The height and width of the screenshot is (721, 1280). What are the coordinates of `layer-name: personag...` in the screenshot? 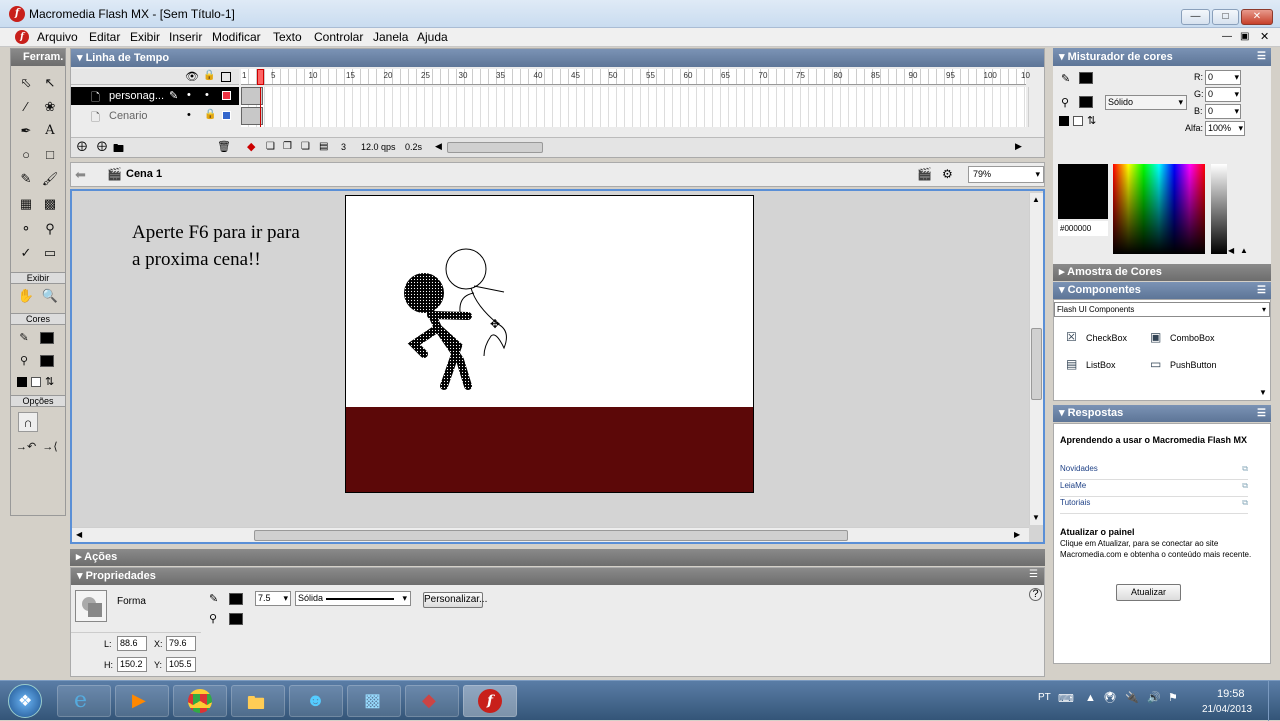 It's located at (136, 96).